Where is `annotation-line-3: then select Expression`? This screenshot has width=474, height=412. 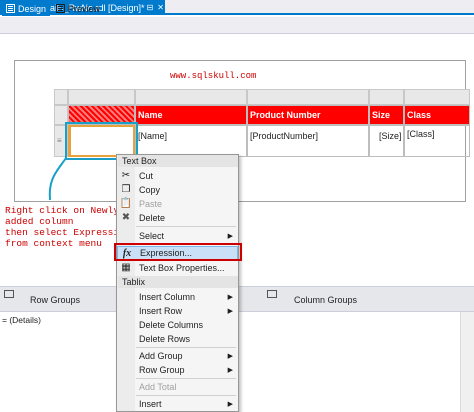
annotation-line-3: then select Expression is located at coordinates (68, 232).